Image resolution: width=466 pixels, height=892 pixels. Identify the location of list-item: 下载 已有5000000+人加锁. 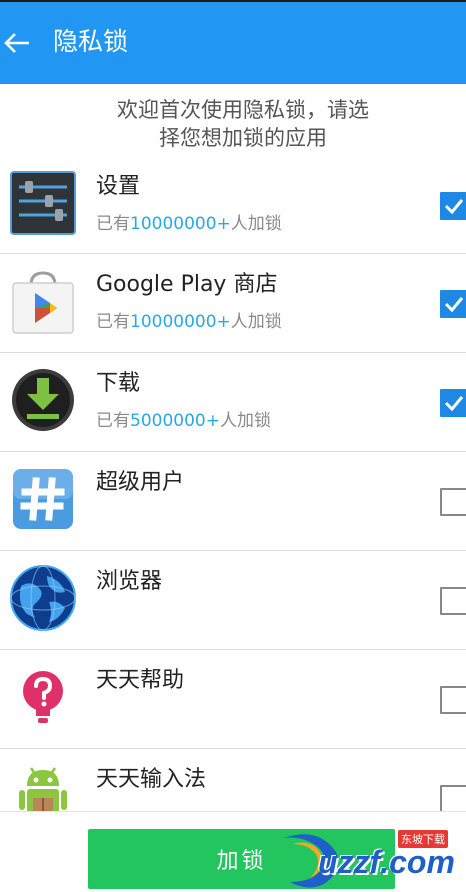
(233, 402).